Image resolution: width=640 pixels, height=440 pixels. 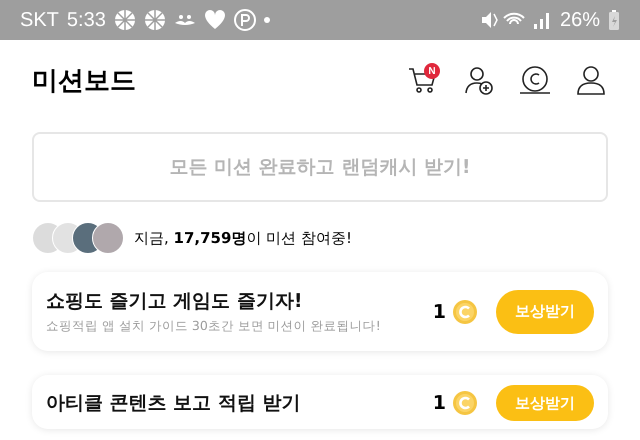 I want to click on battery-percent: 26%, so click(x=580, y=20).